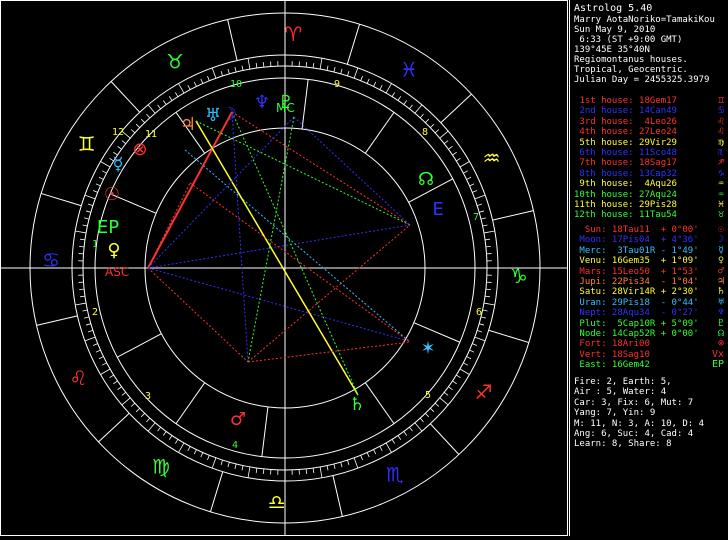 The width and height of the screenshot is (728, 540). Describe the element at coordinates (409, 70) in the screenshot. I see `zodiac-sign-icon: ♓` at that location.